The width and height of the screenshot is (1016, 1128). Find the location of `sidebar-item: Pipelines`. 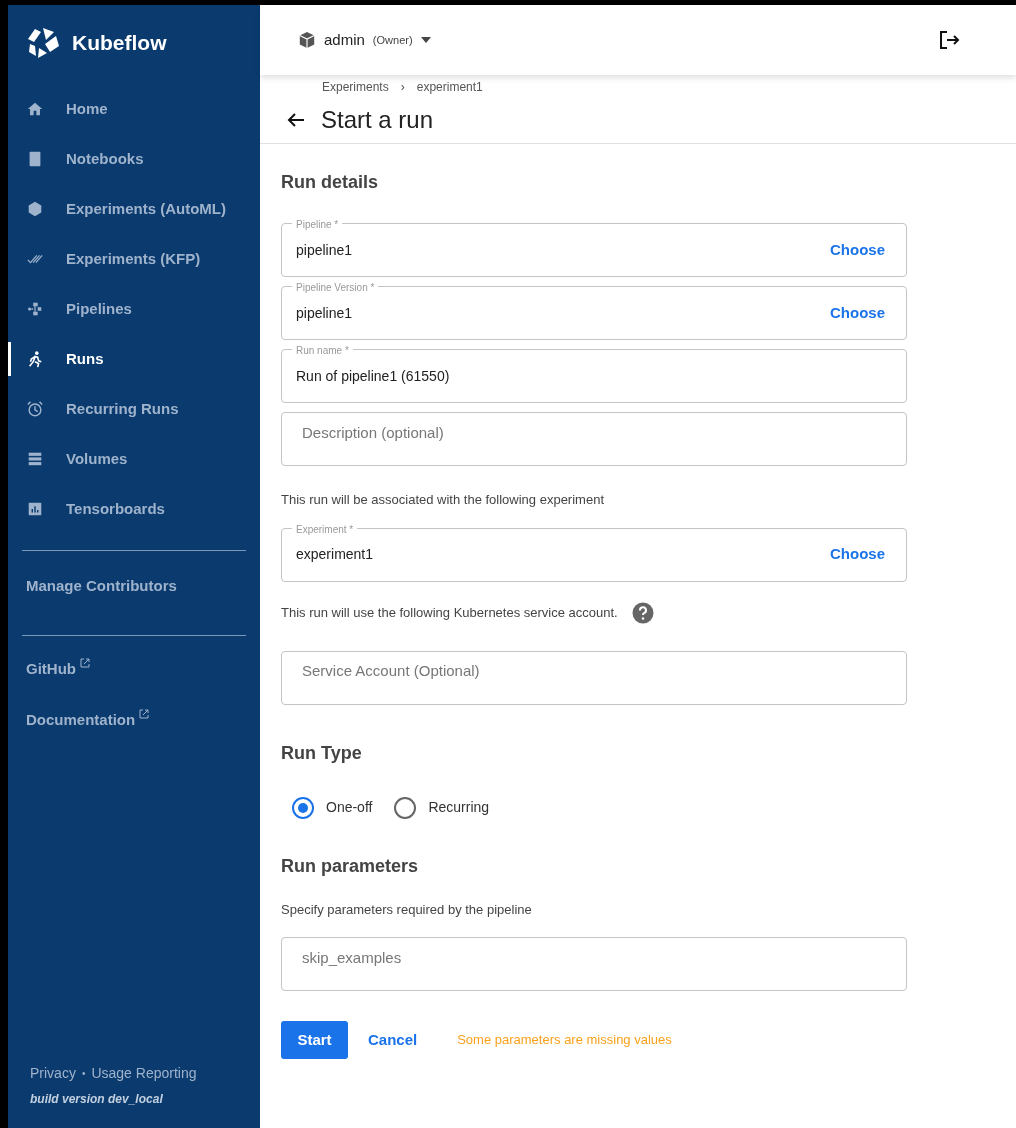

sidebar-item: Pipelines is located at coordinates (134, 309).